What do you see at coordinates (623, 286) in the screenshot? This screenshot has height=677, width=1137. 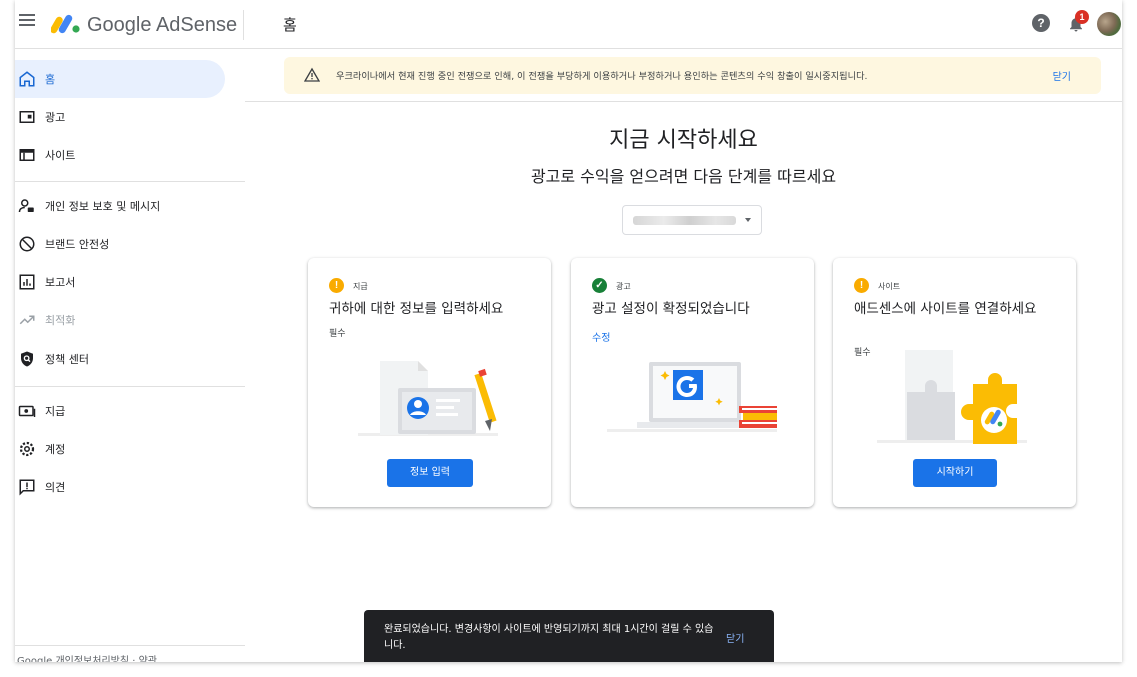 I see `card-kicker: 광고` at bounding box center [623, 286].